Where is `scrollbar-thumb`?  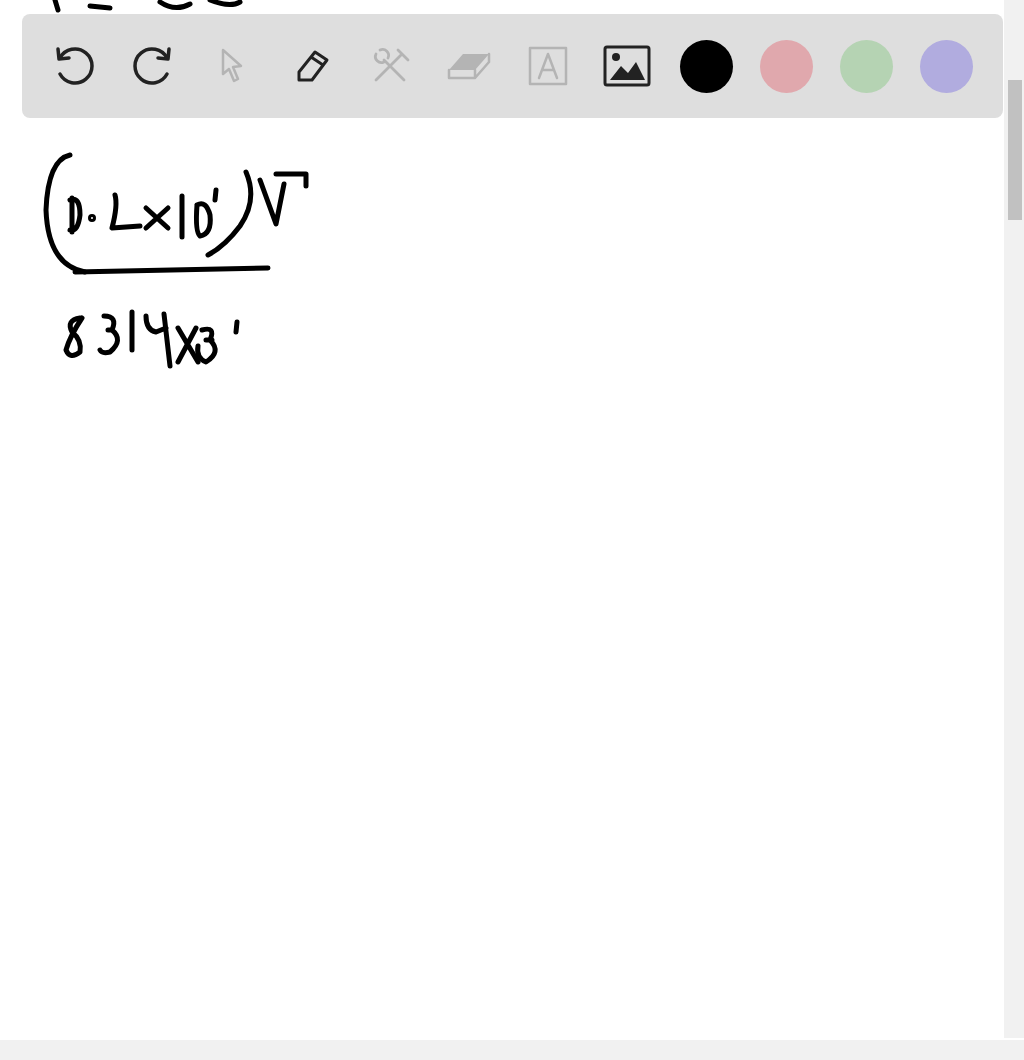
scrollbar-thumb is located at coordinates (1015, 150).